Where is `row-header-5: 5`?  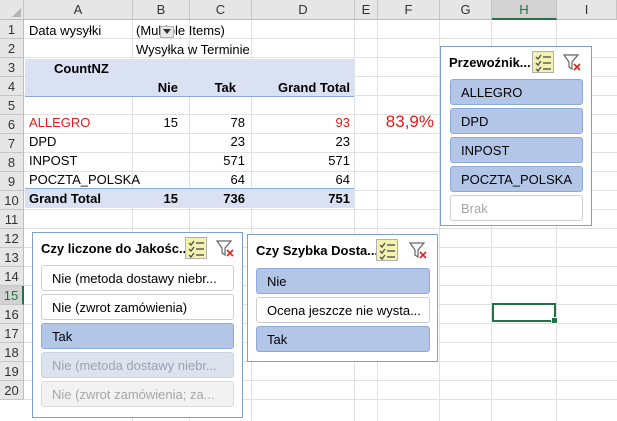 row-header-5: 5 is located at coordinates (12, 105).